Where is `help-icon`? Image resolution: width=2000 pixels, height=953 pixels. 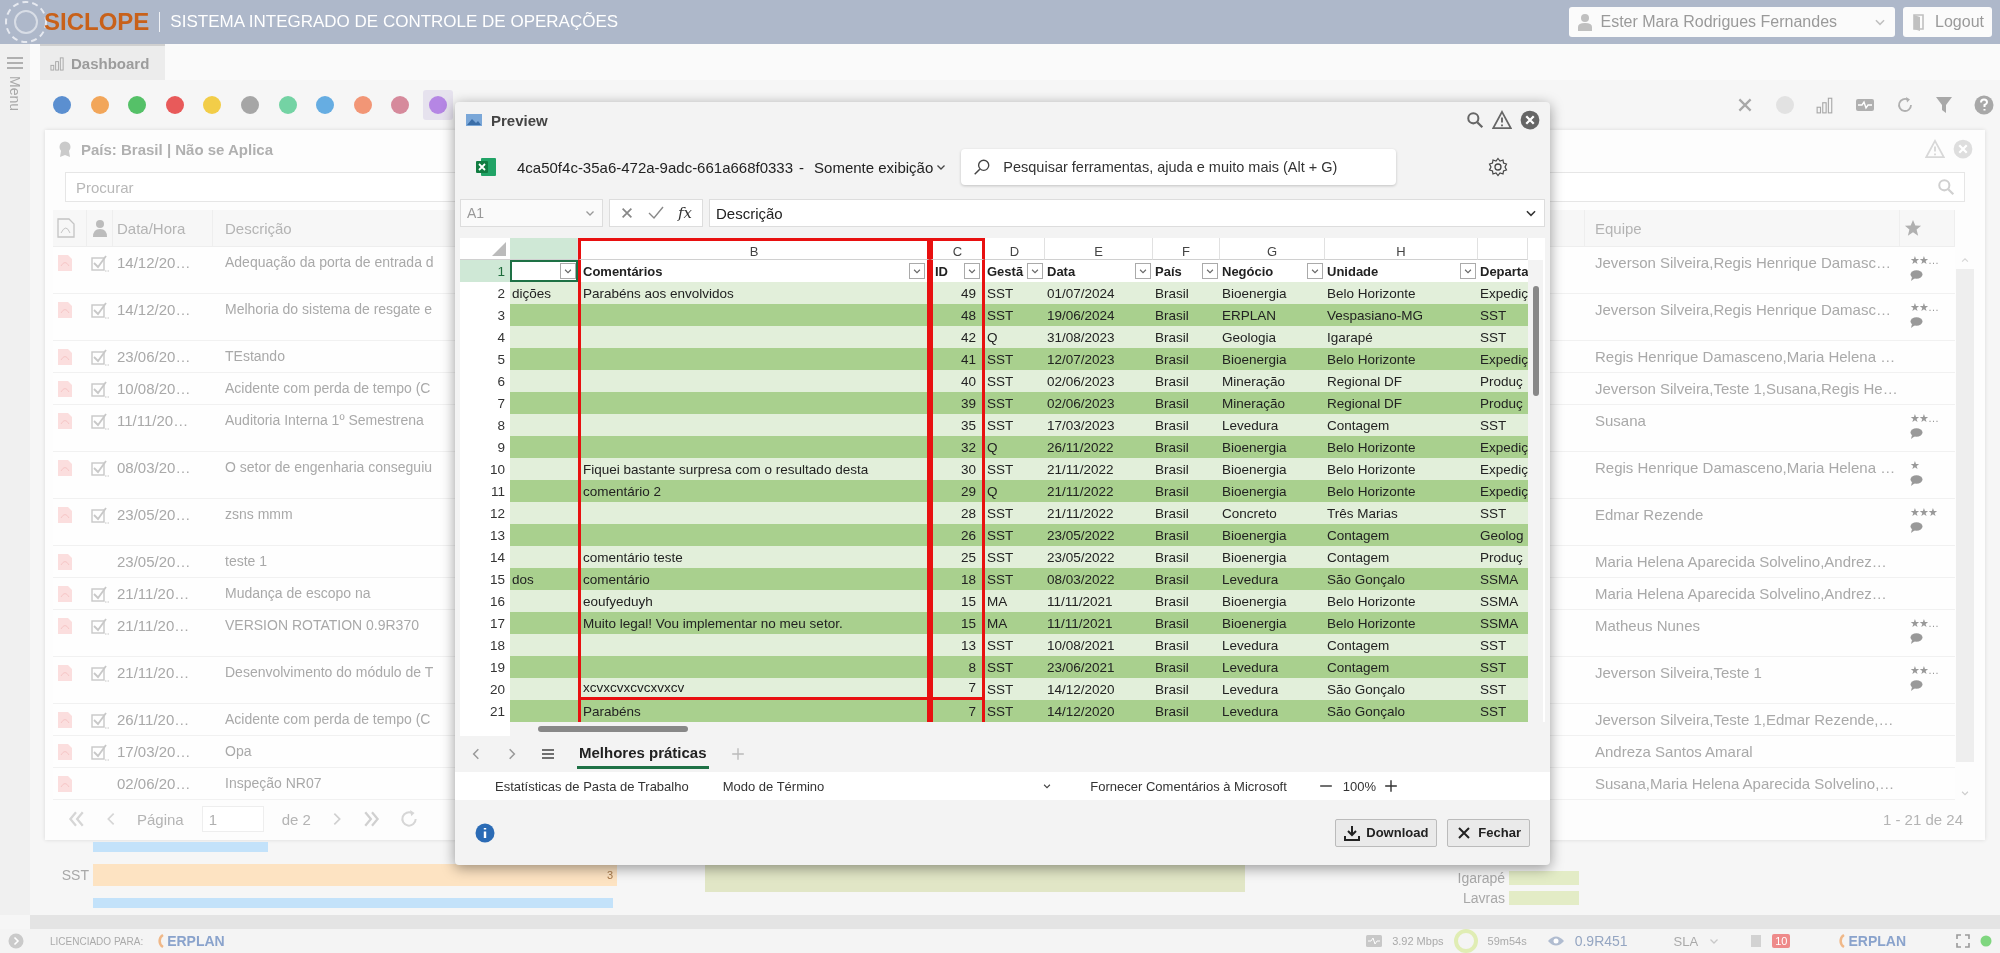 help-icon is located at coordinates (1984, 105).